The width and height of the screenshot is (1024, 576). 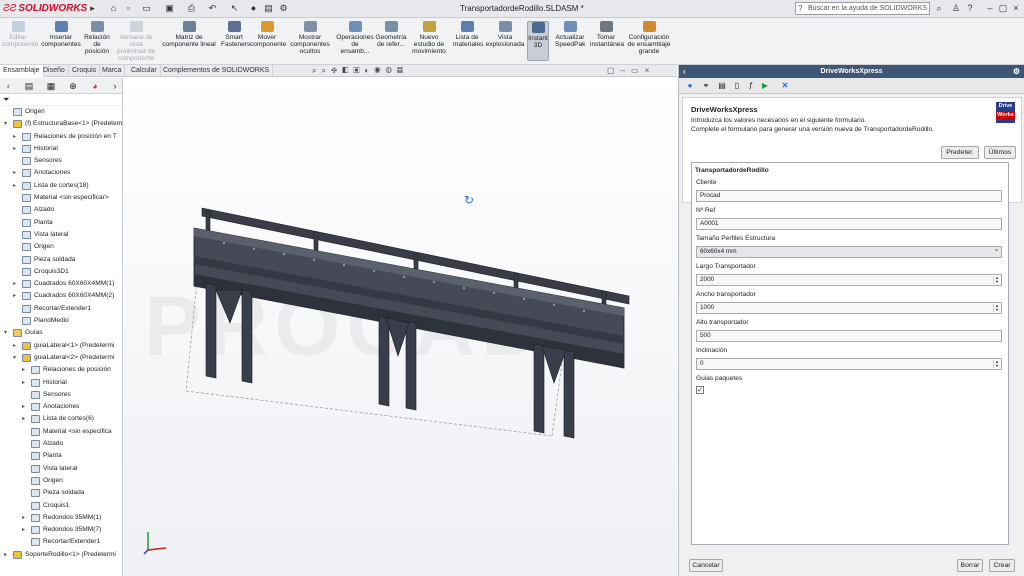 I want to click on ribbon-button-0: Editar componente, so click(x=20, y=34).